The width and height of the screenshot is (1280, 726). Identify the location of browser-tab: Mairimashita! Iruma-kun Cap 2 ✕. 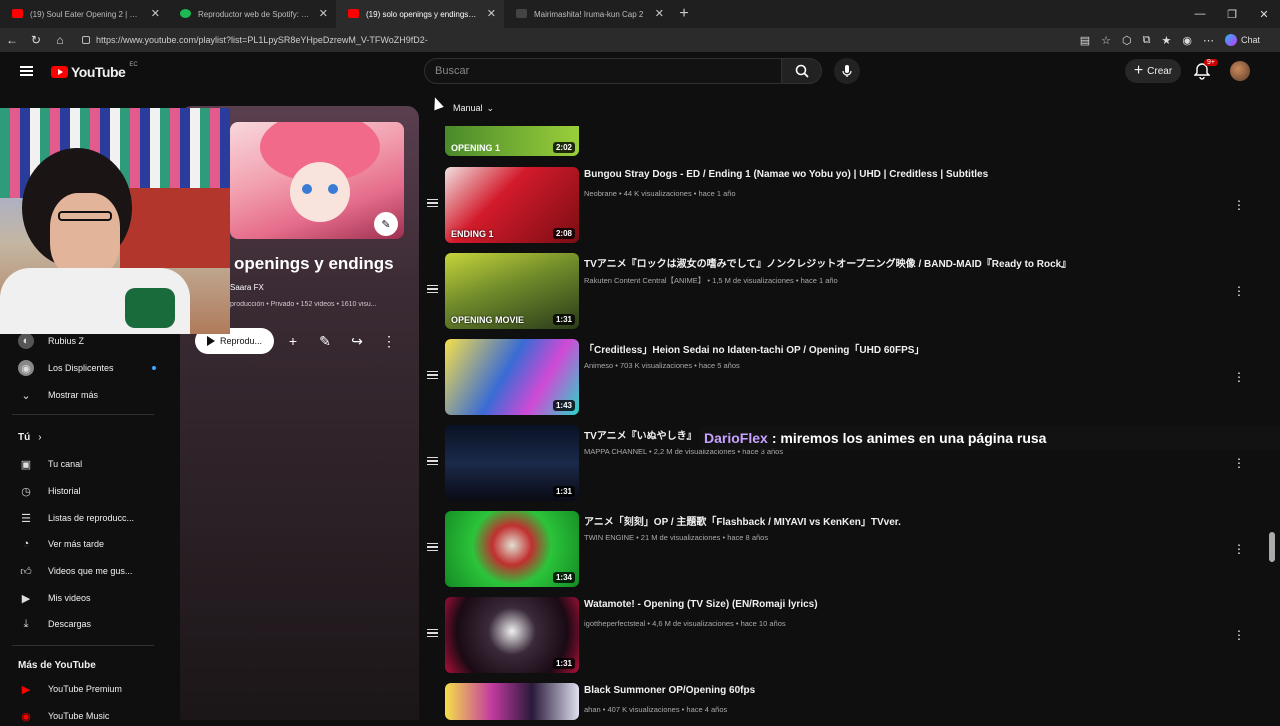
(588, 14).